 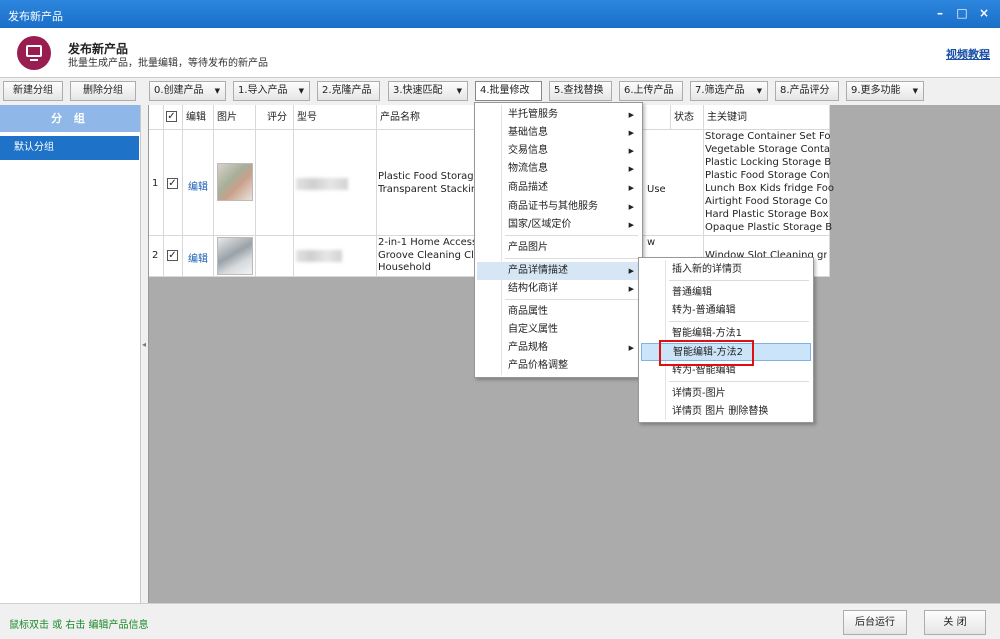 What do you see at coordinates (429, 176) in the screenshot?
I see `product-name-line: Plastic Food Storage` at bounding box center [429, 176].